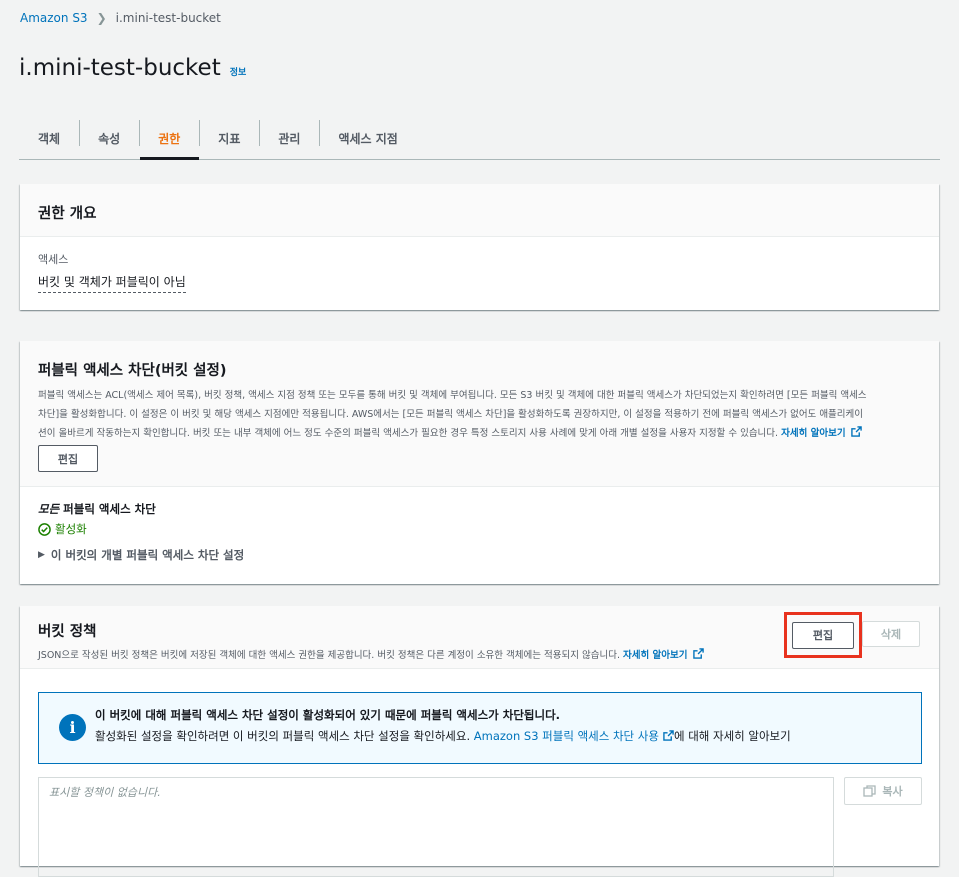 The height and width of the screenshot is (877, 959). I want to click on edit-policy-button: 편집, so click(823, 635).